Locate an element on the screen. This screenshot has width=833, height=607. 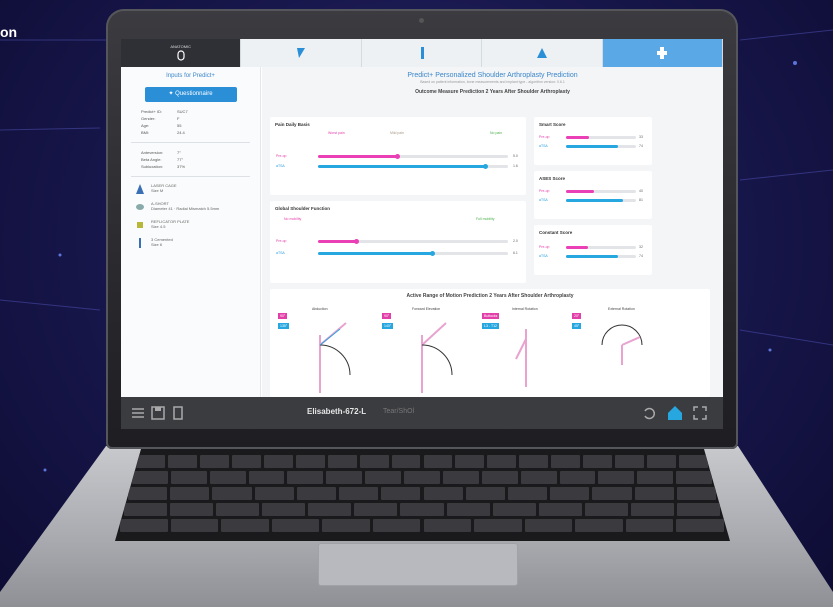
constant-post-label: aTSA is located at coordinates (543, 256).